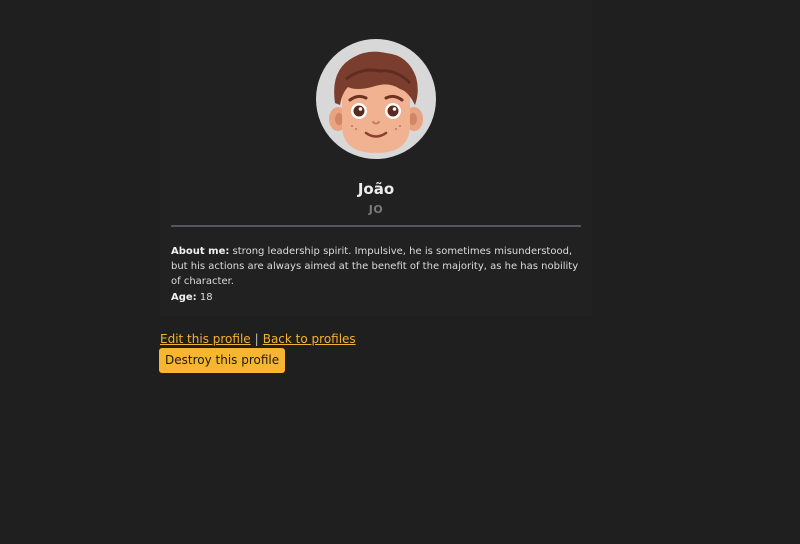 This screenshot has width=800, height=544. I want to click on back-to-profiles-link: Back to profiles, so click(309, 339).